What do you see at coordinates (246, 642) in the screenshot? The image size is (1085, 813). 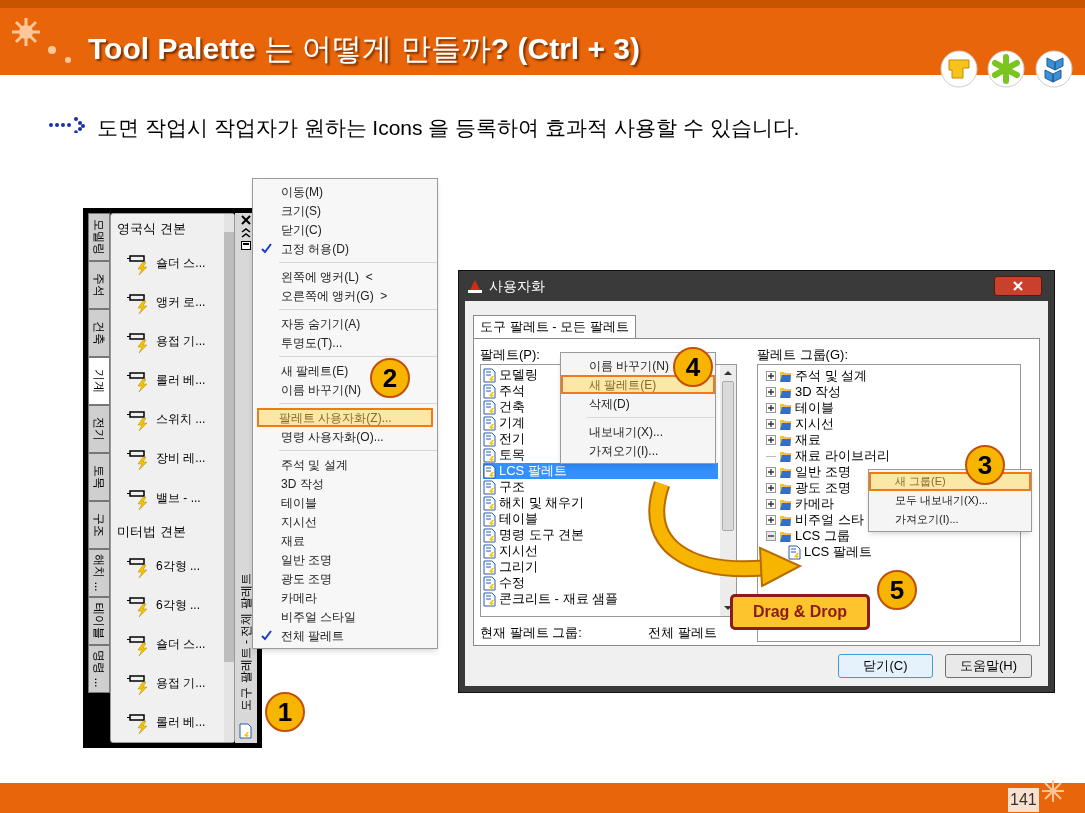 I see `palette-title: 도구 팔레트 - 전체 팔레트` at bounding box center [246, 642].